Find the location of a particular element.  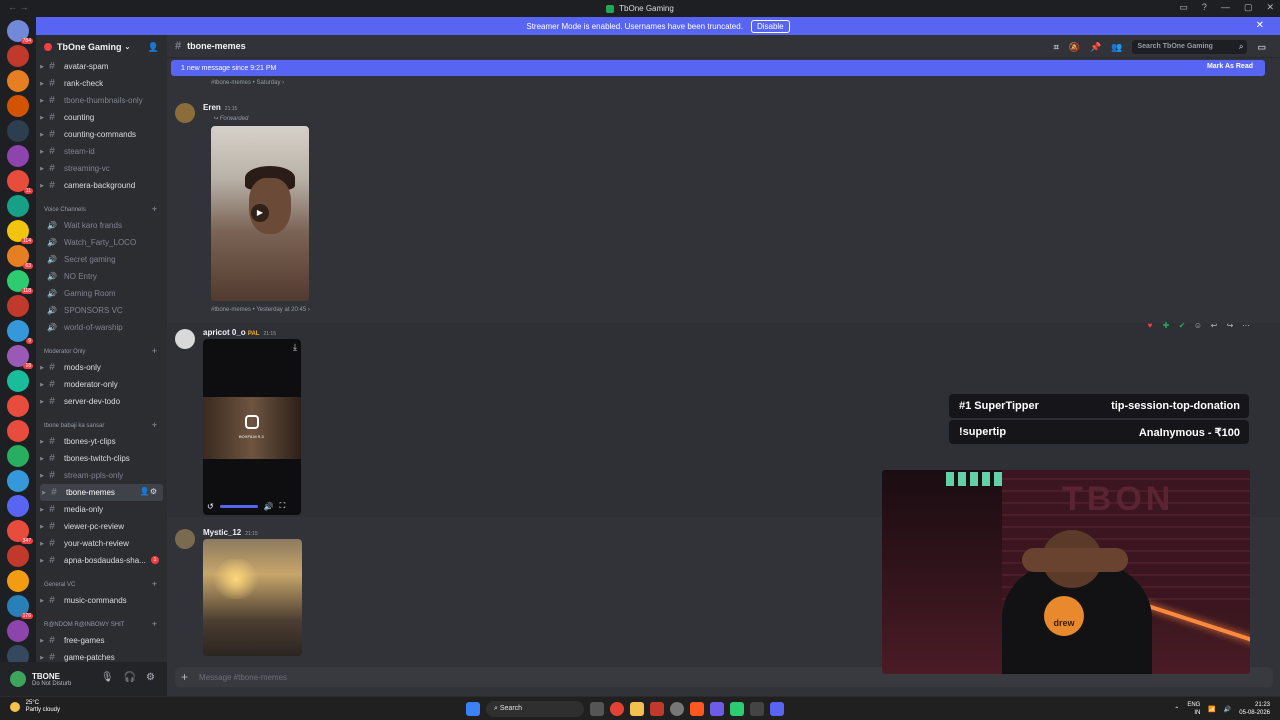

pin-icon: 📌 is located at coordinates (1095, 47).